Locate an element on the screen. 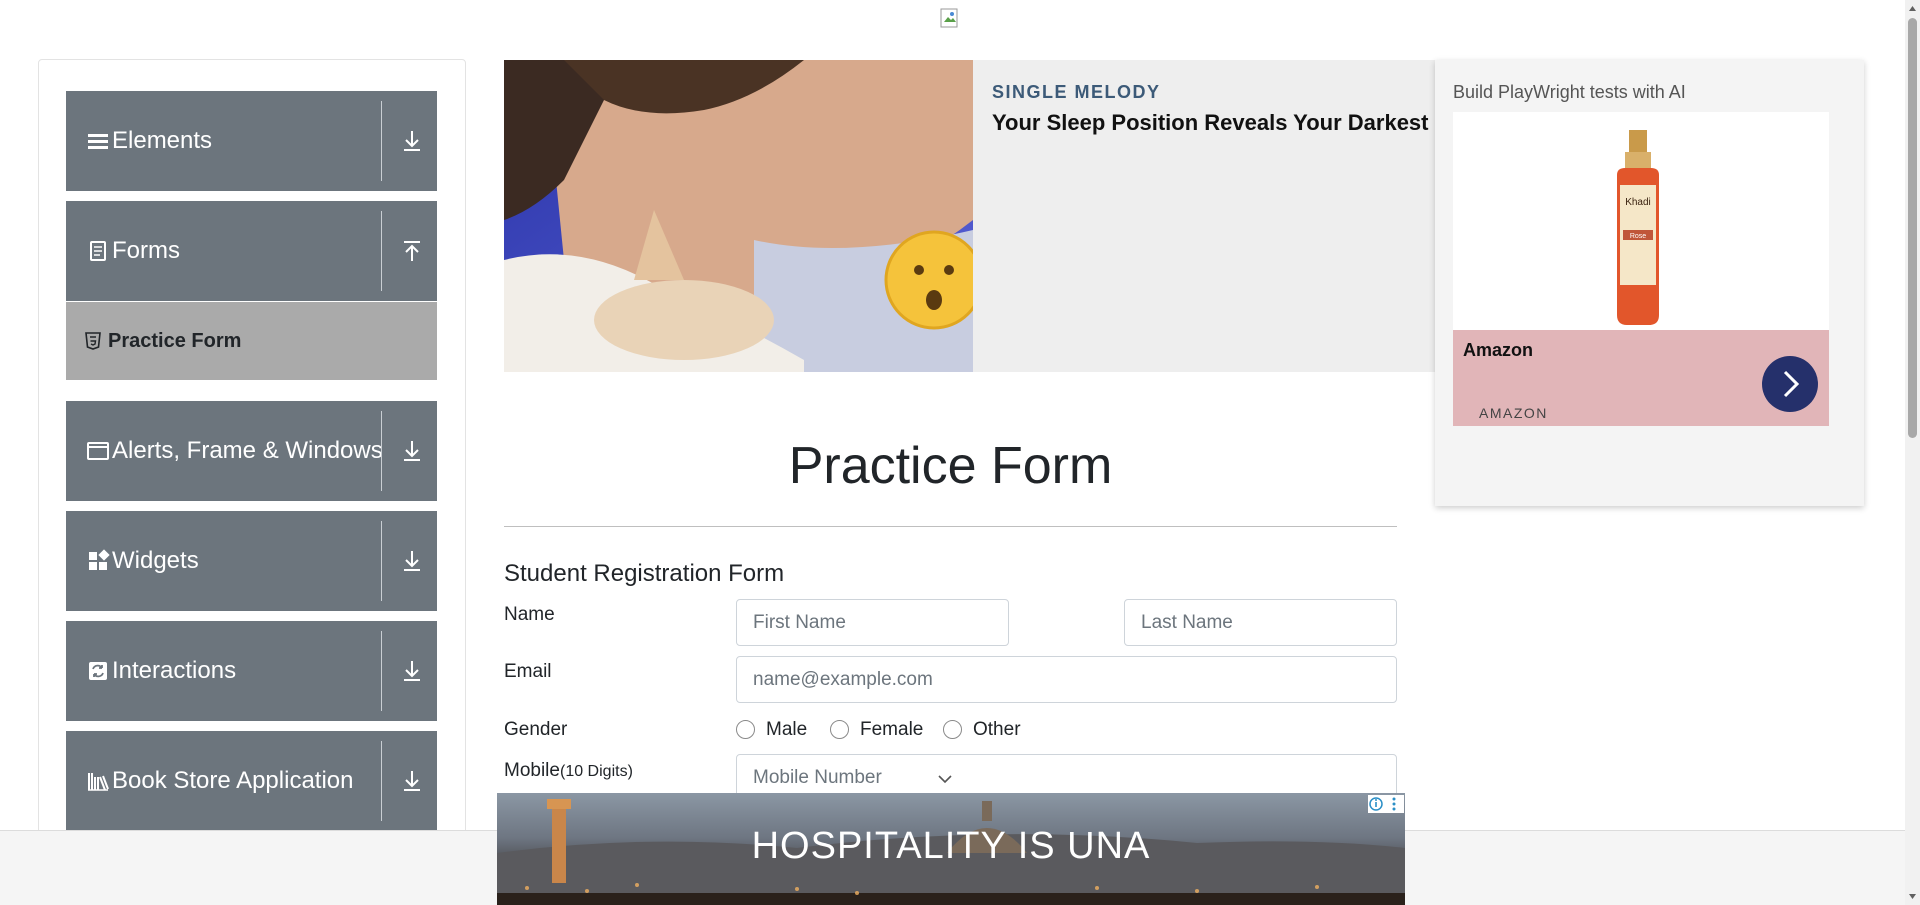  mobile-label: Mobile(10 Digits) is located at coordinates (568, 771).